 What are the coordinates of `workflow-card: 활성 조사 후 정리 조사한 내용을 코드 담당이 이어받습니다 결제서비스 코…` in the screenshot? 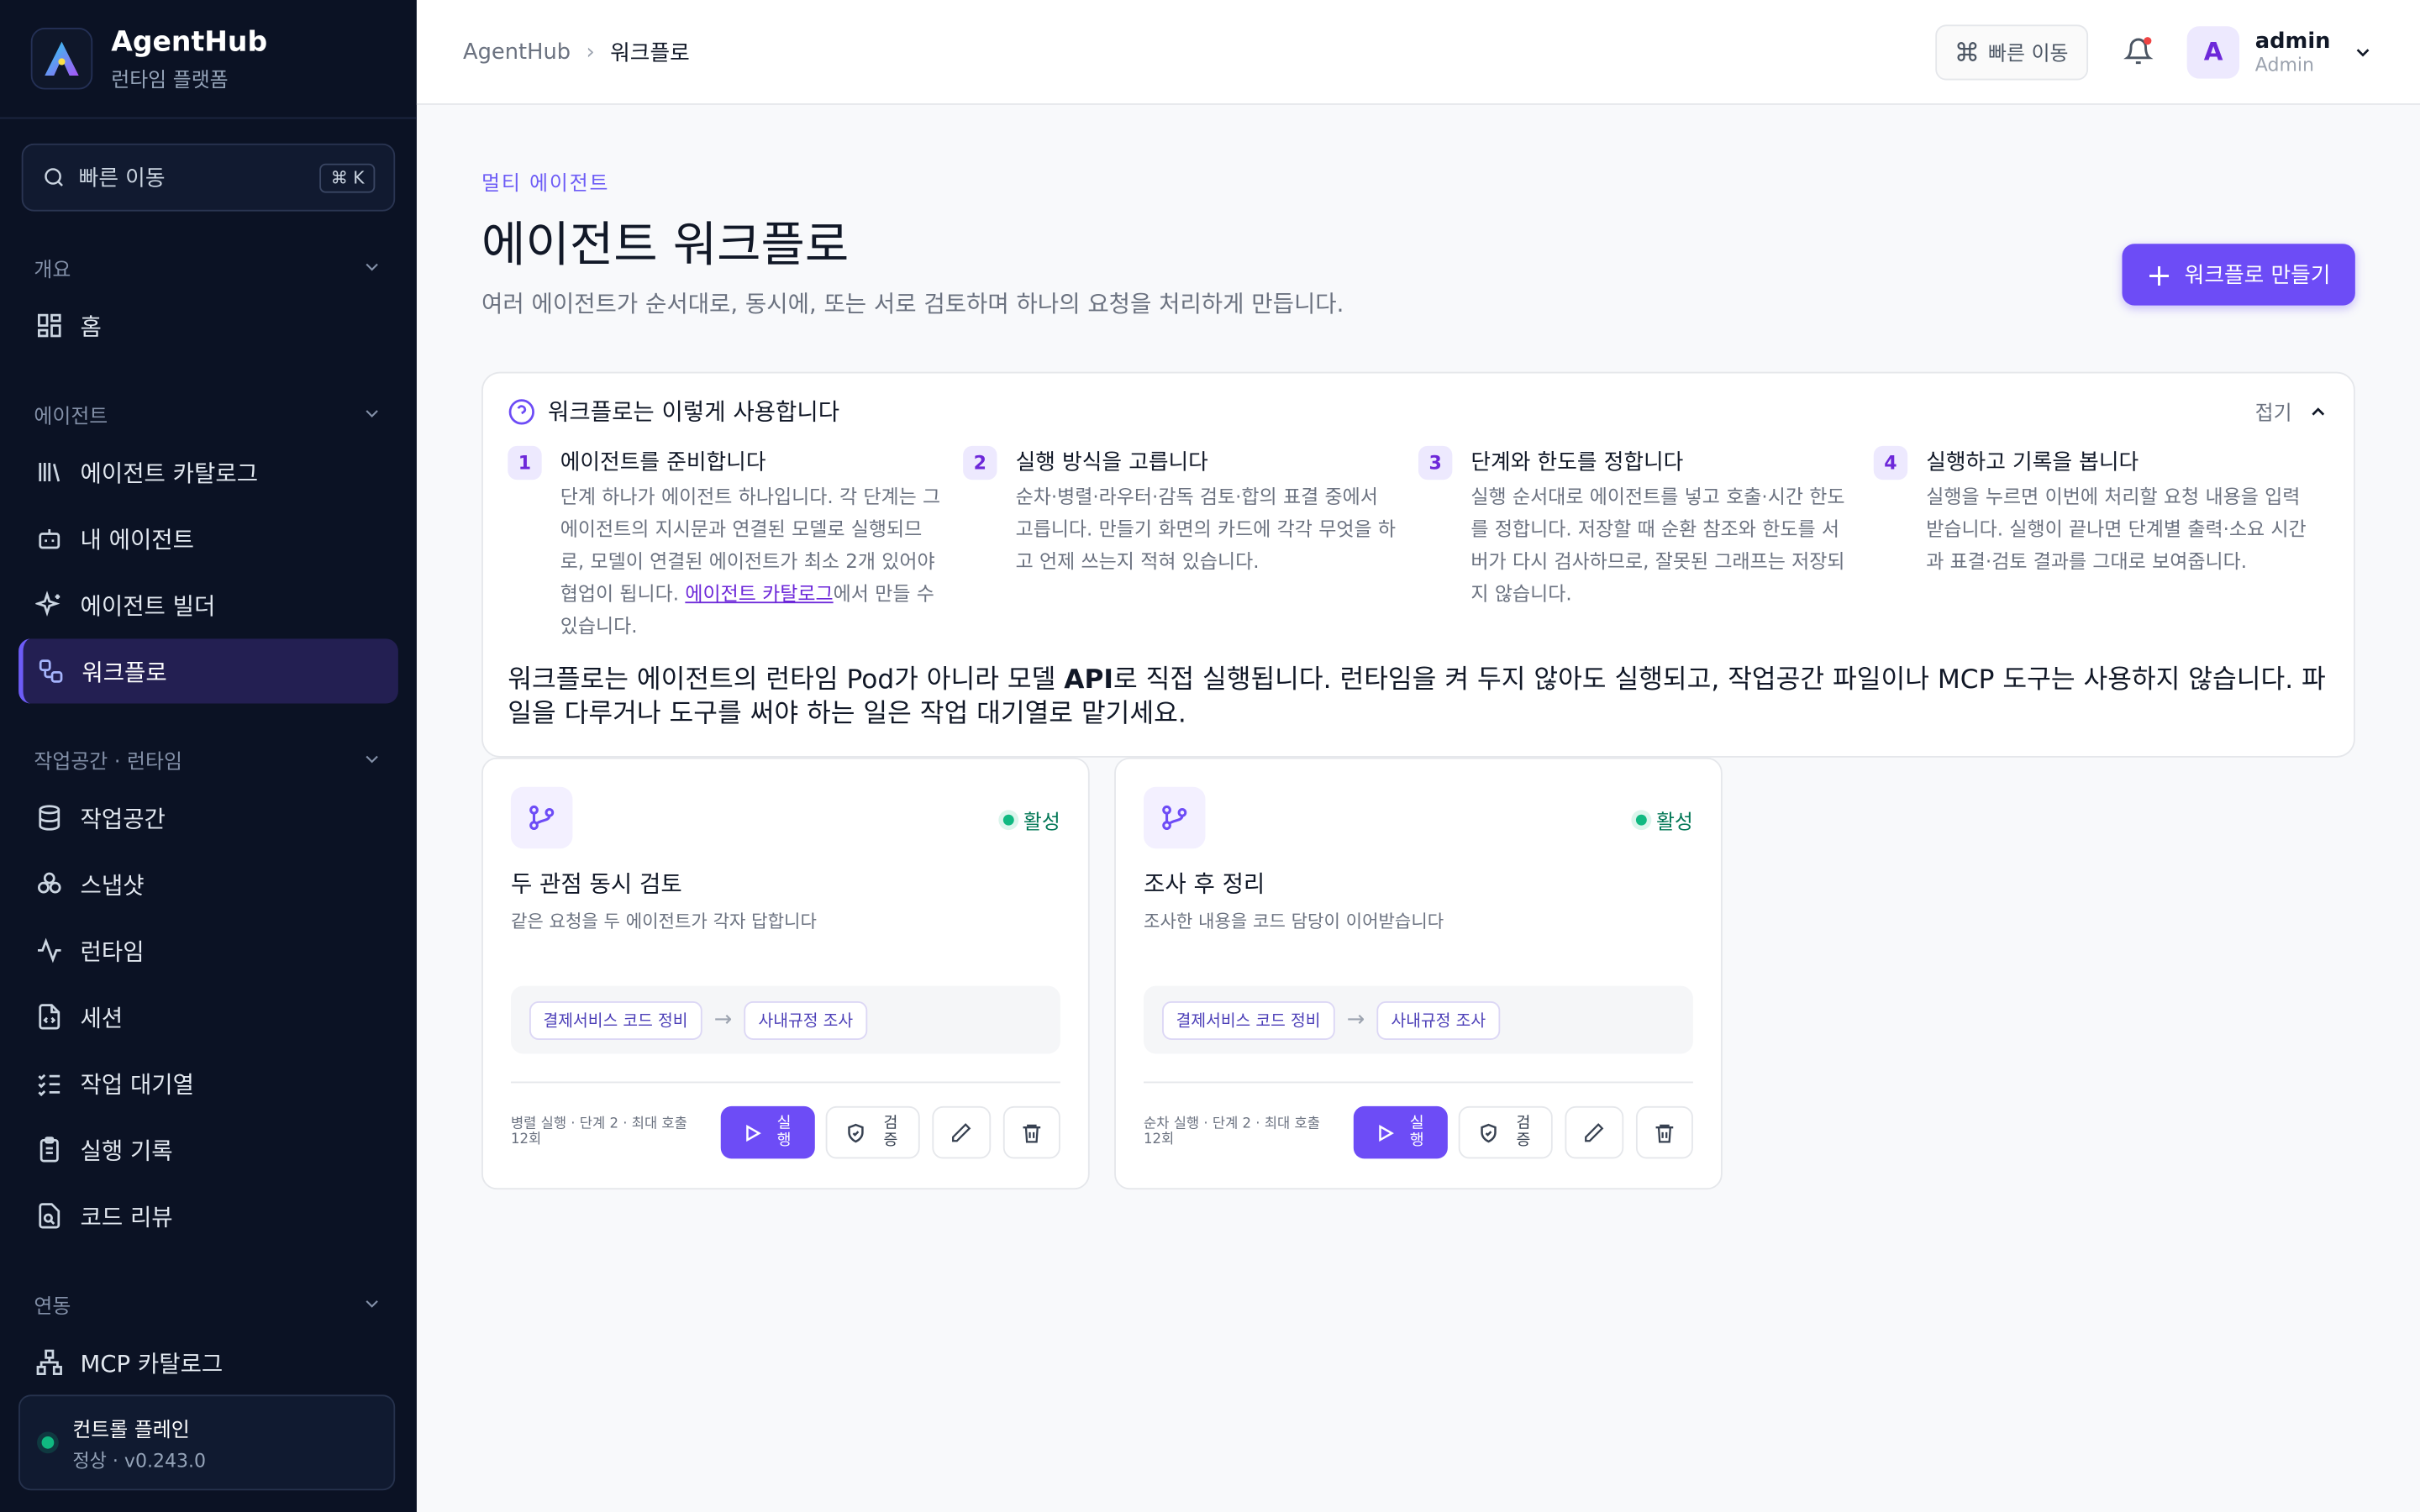 It's located at (1418, 973).